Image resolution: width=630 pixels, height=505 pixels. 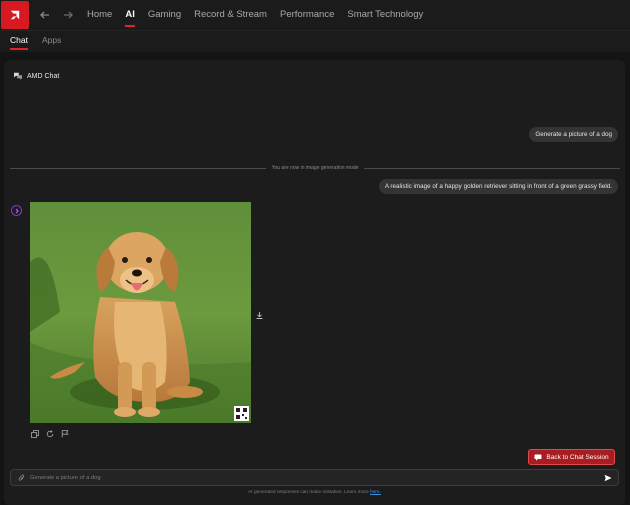 I want to click on download-icon, so click(x=259, y=313).